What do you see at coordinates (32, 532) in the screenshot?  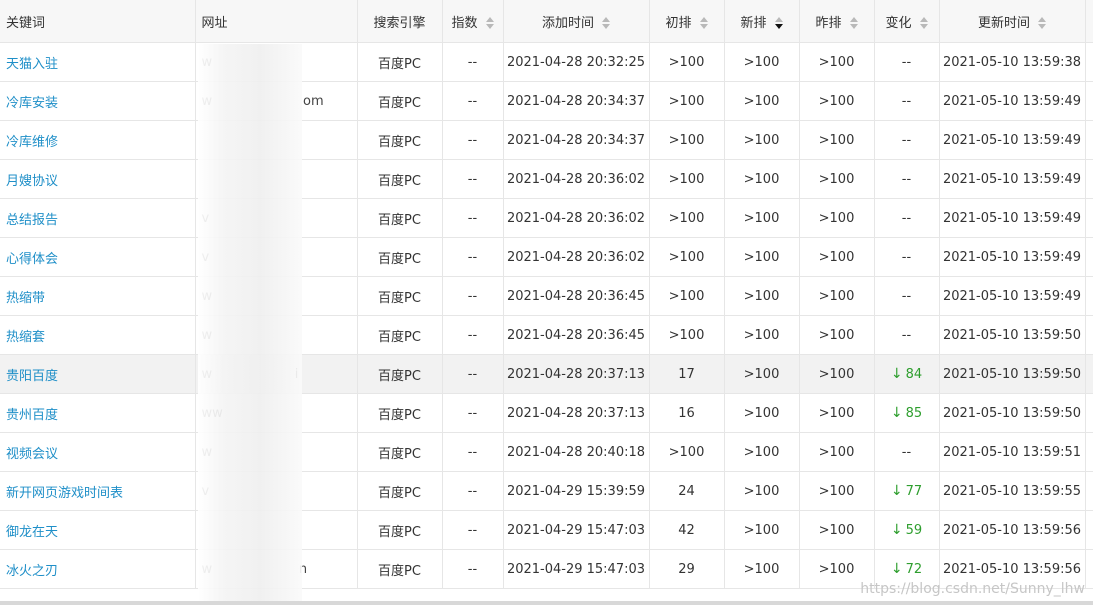 I see `keyword-link: 御龙在天` at bounding box center [32, 532].